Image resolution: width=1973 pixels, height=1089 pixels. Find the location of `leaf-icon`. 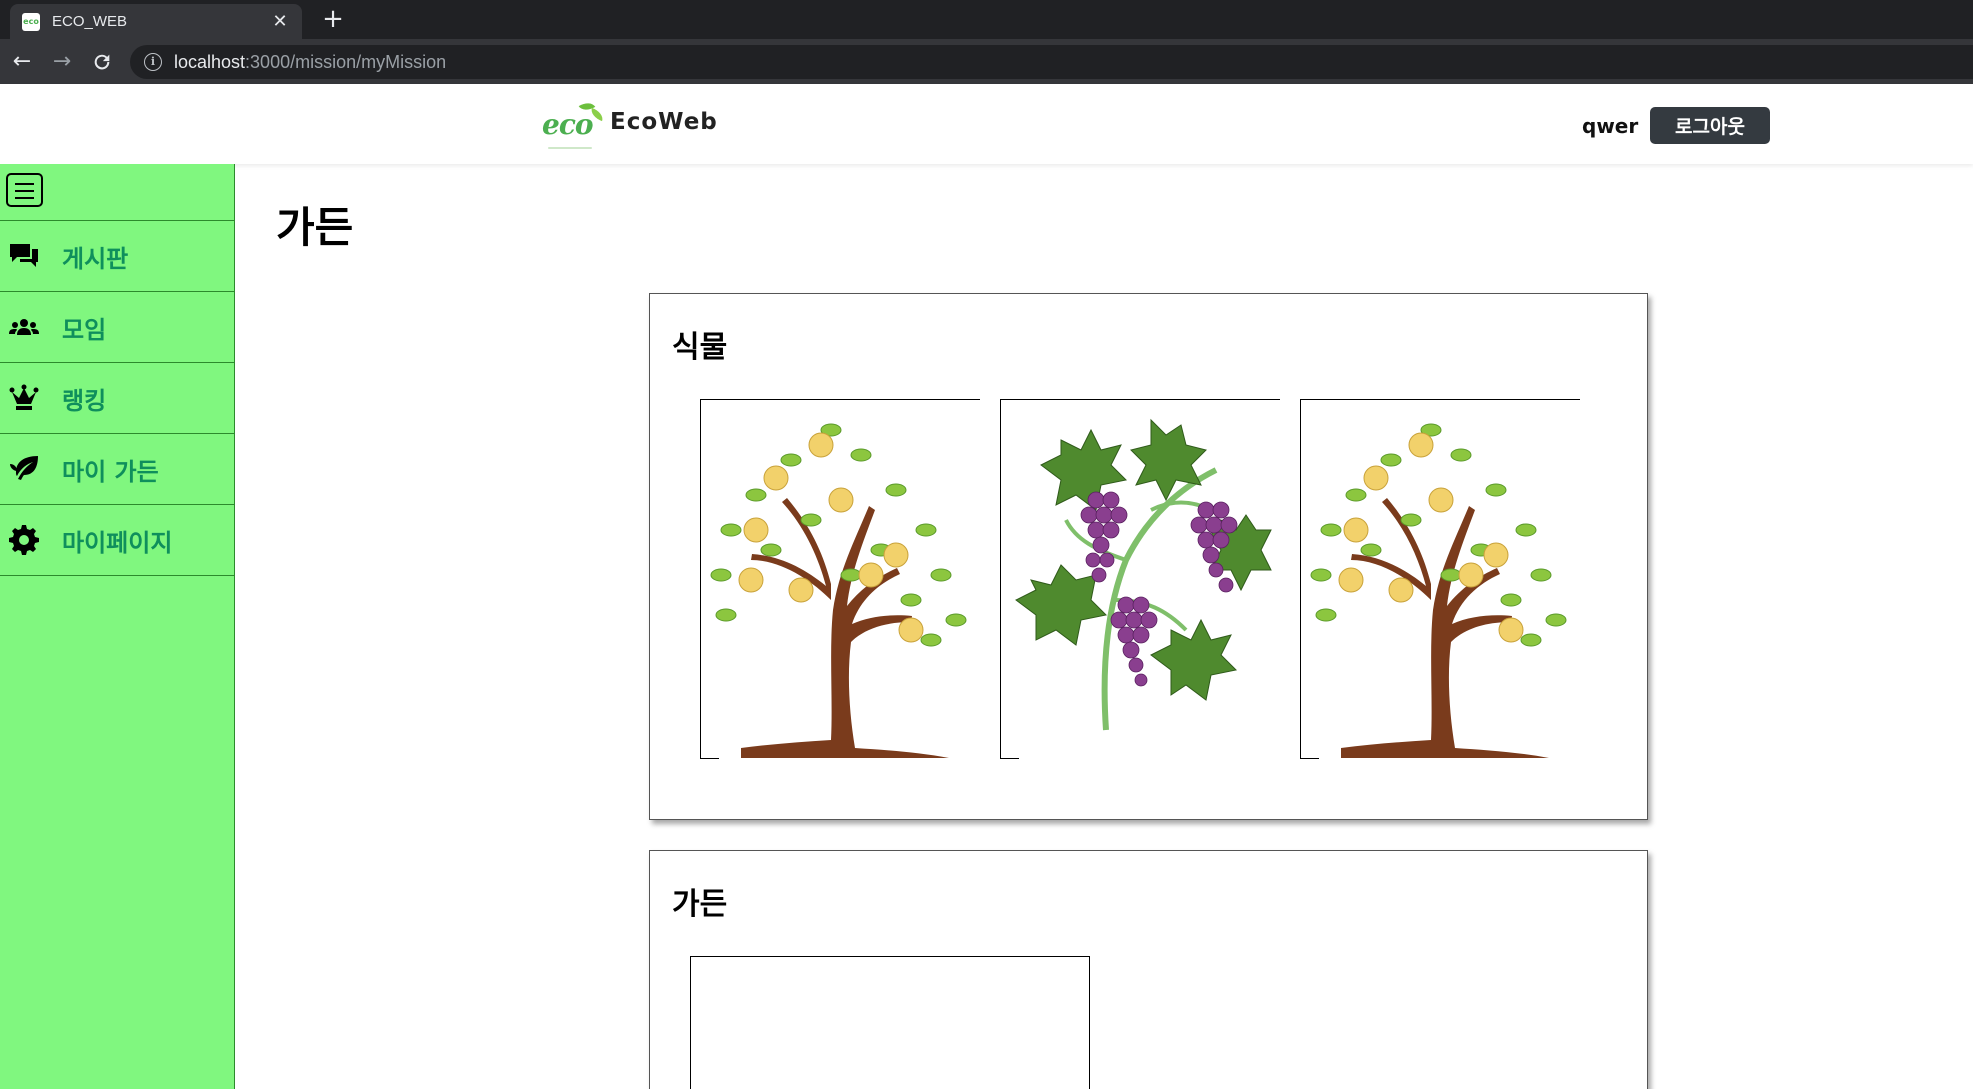

leaf-icon is located at coordinates (24, 469).